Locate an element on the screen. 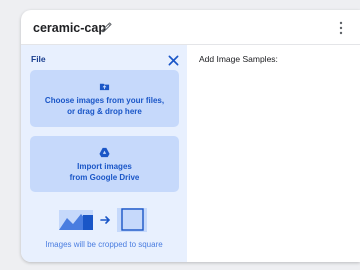 This screenshot has width=360, height=270. crop-note: Images will be cropped to square is located at coordinates (104, 244).